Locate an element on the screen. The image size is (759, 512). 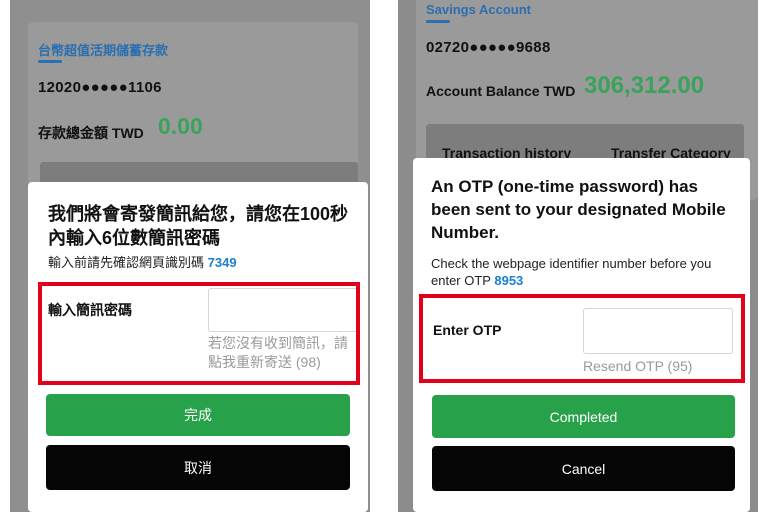
identifier-code: 7349 is located at coordinates (222, 262).